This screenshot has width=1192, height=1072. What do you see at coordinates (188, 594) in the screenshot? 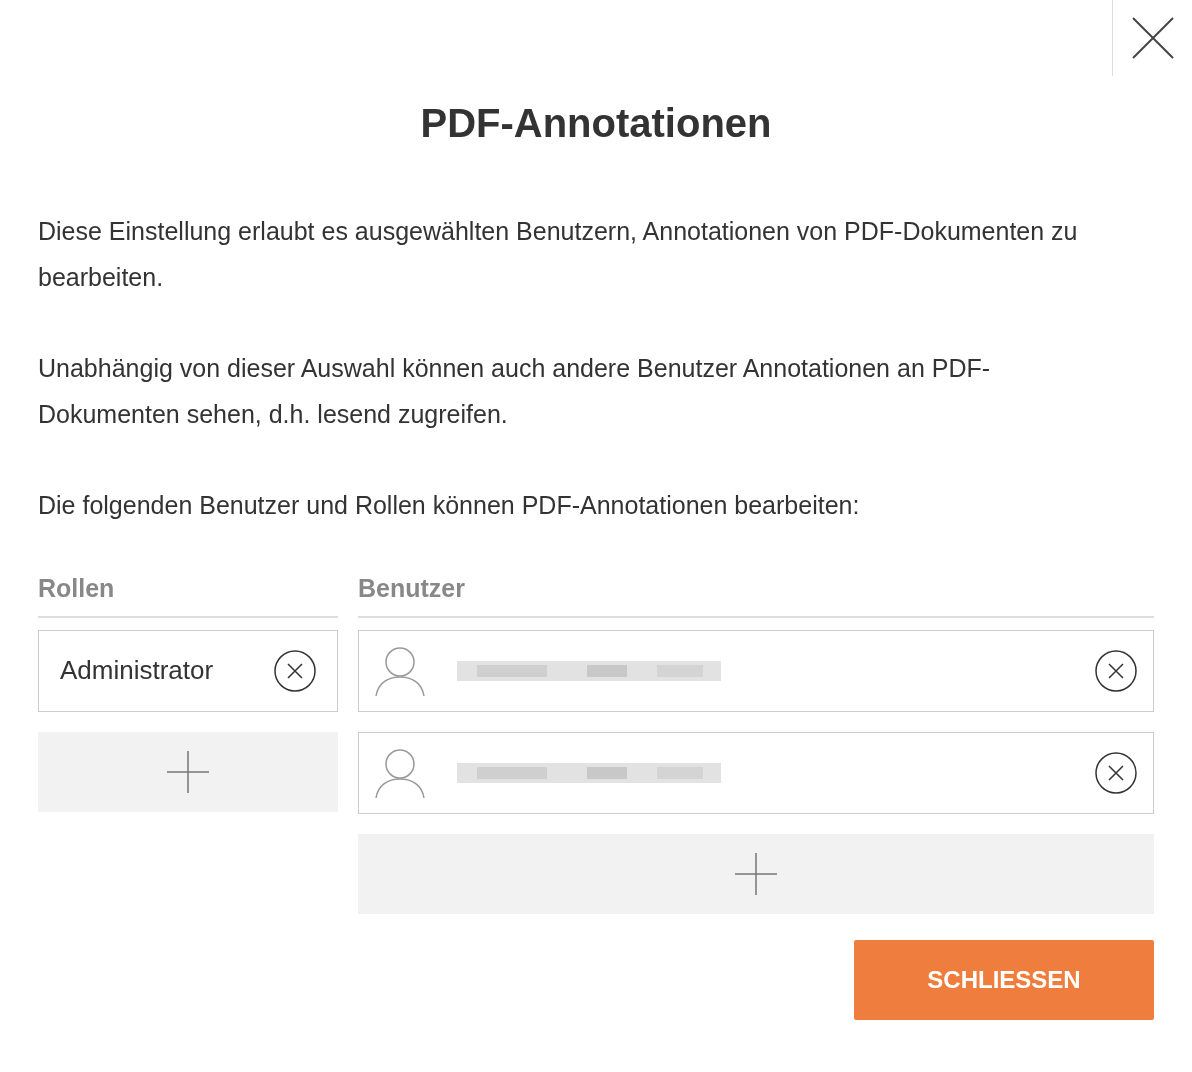
I see `column-heading: Rollen` at bounding box center [188, 594].